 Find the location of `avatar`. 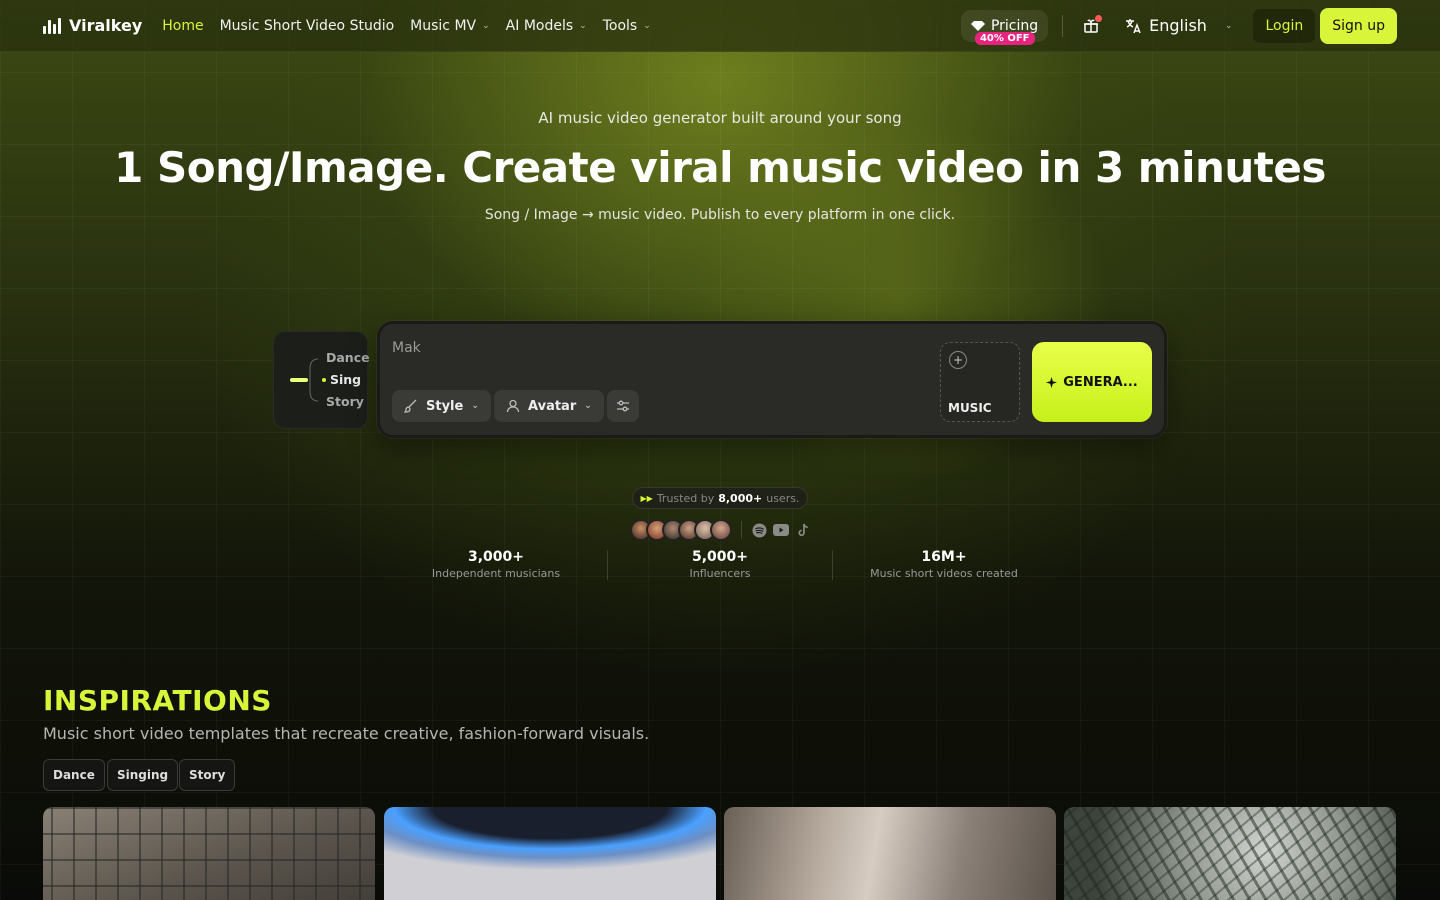

avatar is located at coordinates (721, 530).